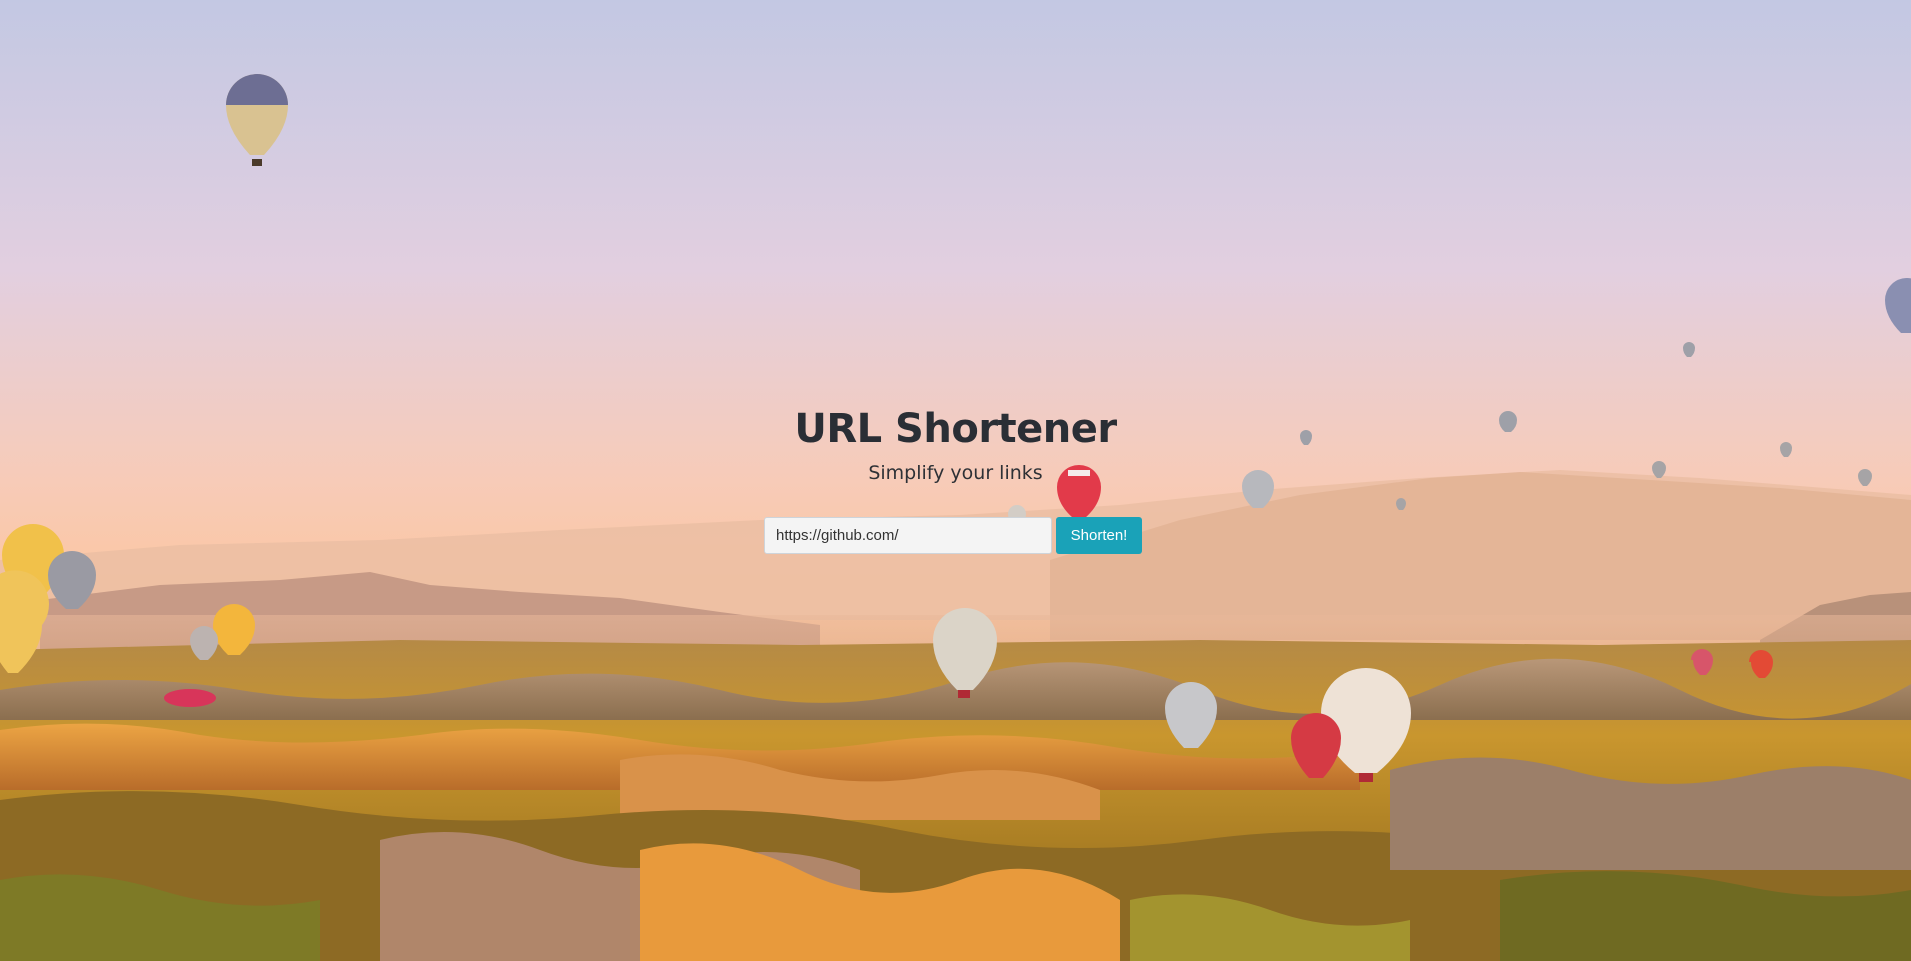 The height and width of the screenshot is (961, 1911). I want to click on hero-section: URL Shortener Simplify your links, so click(955, 444).